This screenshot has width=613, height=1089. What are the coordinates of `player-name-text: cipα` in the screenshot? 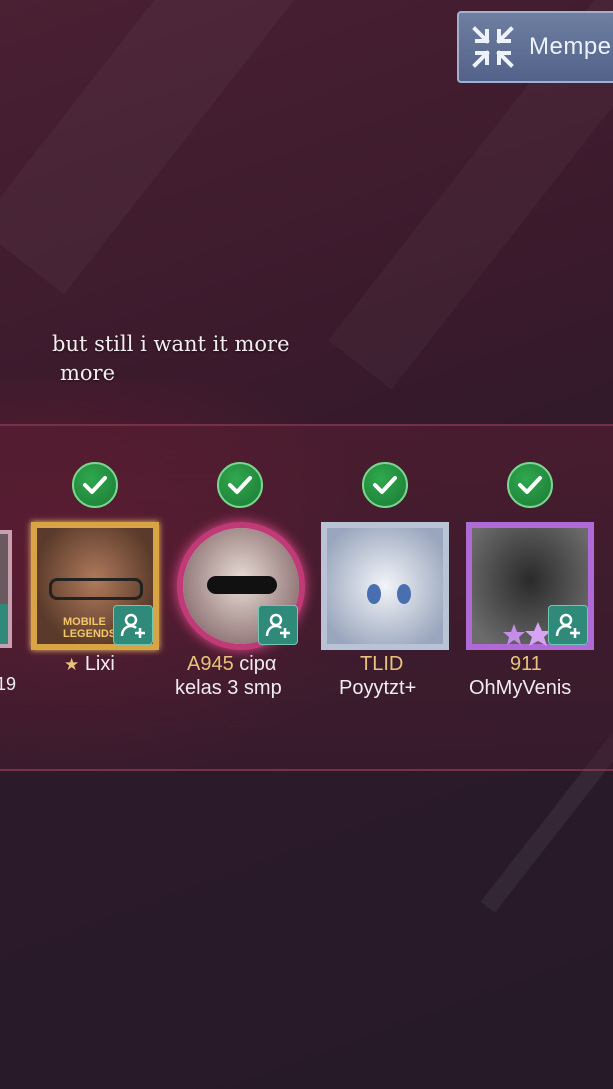 It's located at (258, 664).